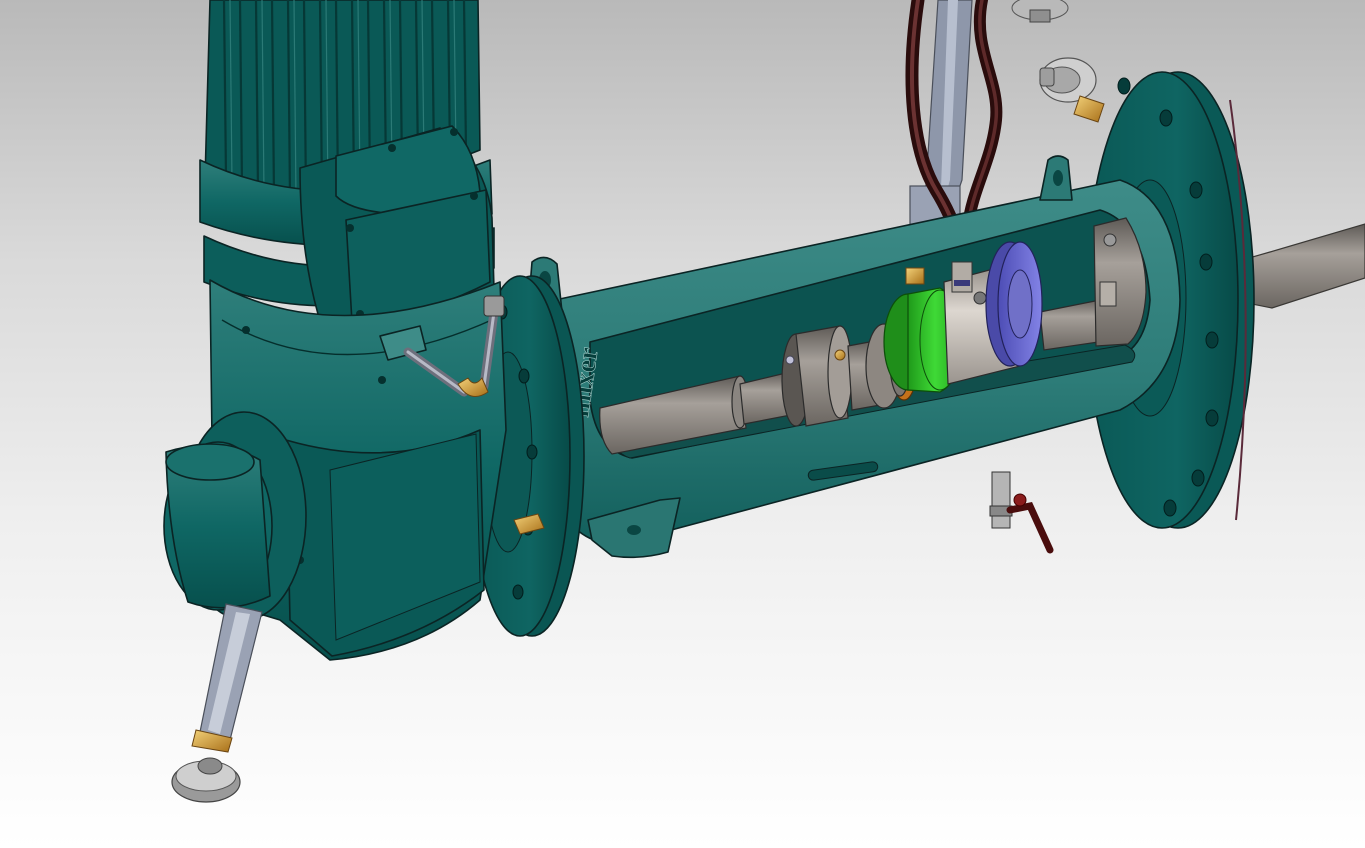  I want to click on gearbox-side-cap, so click(235, 516).